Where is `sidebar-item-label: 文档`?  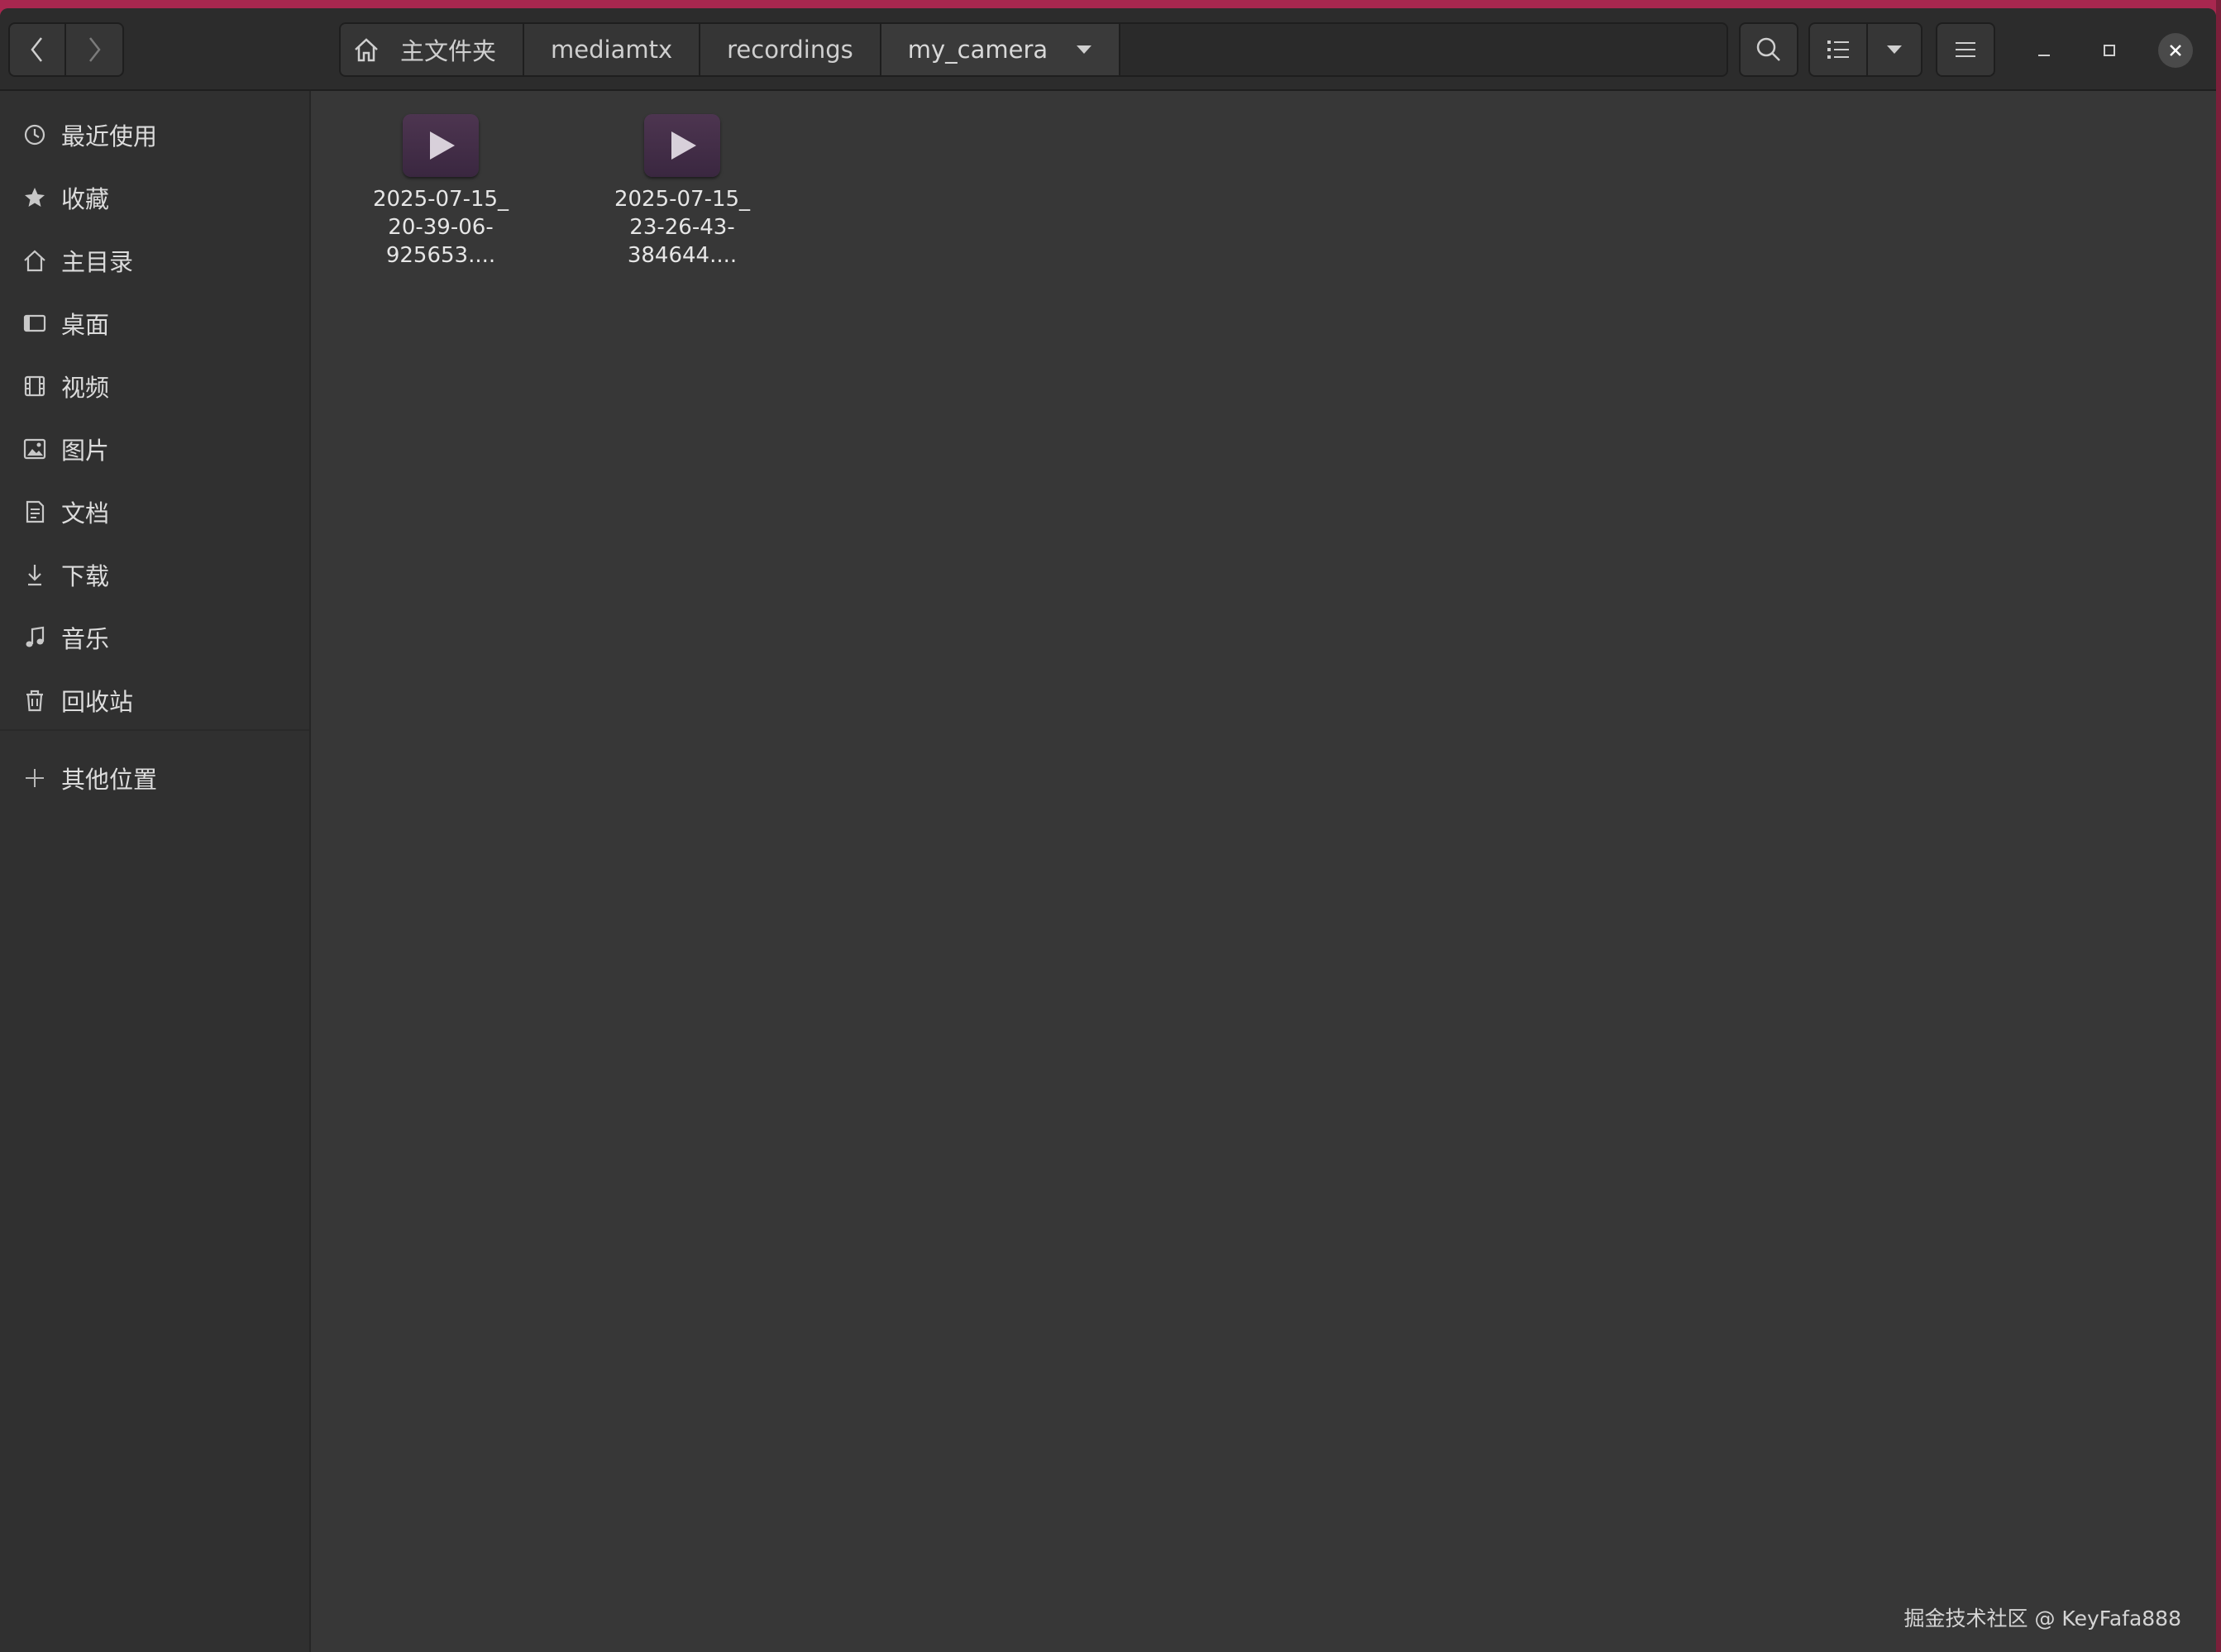 sidebar-item-label: 文档 is located at coordinates (85, 513).